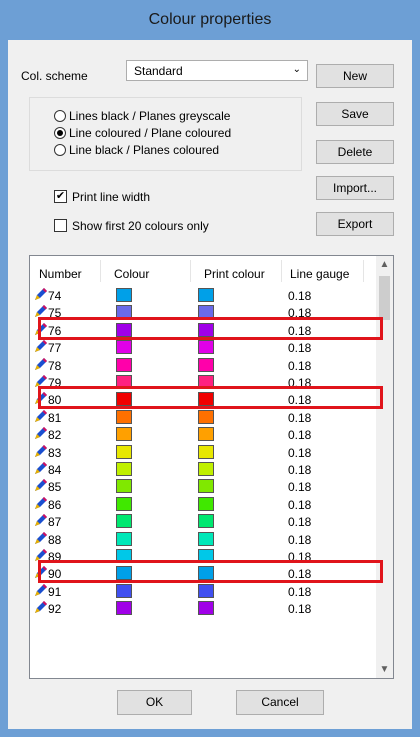 The image size is (420, 737). I want to click on scroll-up-icon: ▲, so click(384, 264).